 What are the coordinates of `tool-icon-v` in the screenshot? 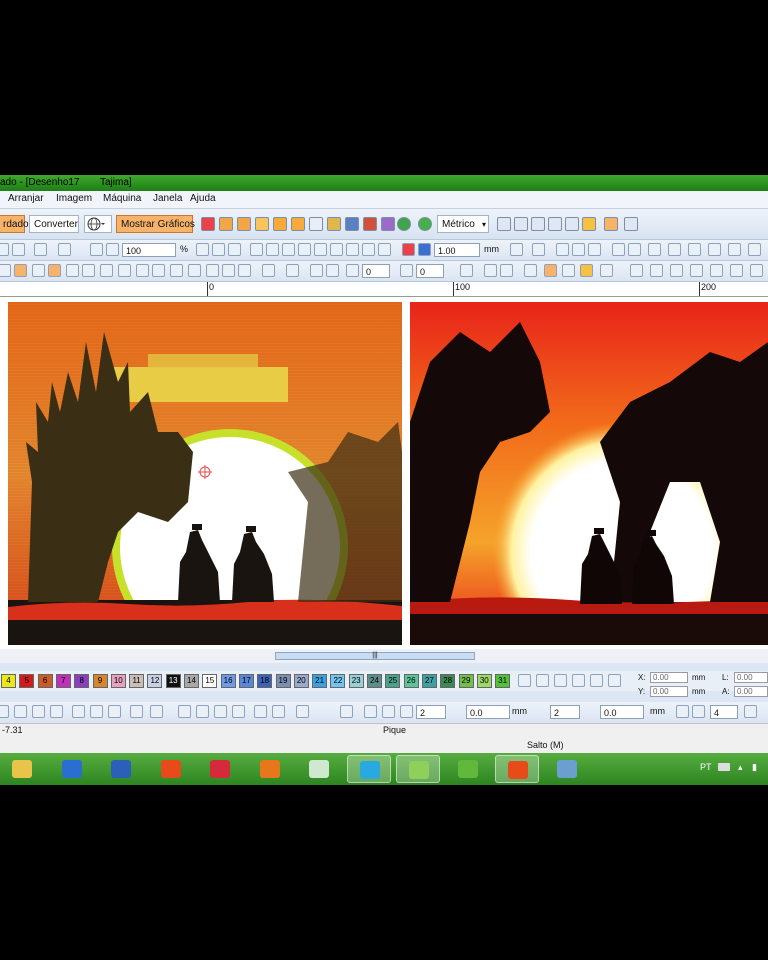 It's located at (656, 270).